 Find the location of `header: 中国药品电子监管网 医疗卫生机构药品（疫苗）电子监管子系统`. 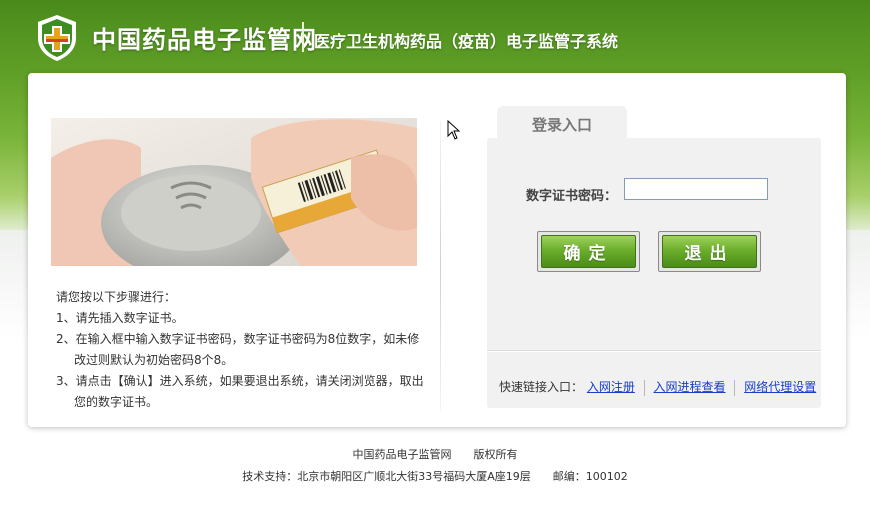

header: 中国药品电子监管网 医疗卫生机构药品（疫苗）电子监管子系统 is located at coordinates (435, 37).